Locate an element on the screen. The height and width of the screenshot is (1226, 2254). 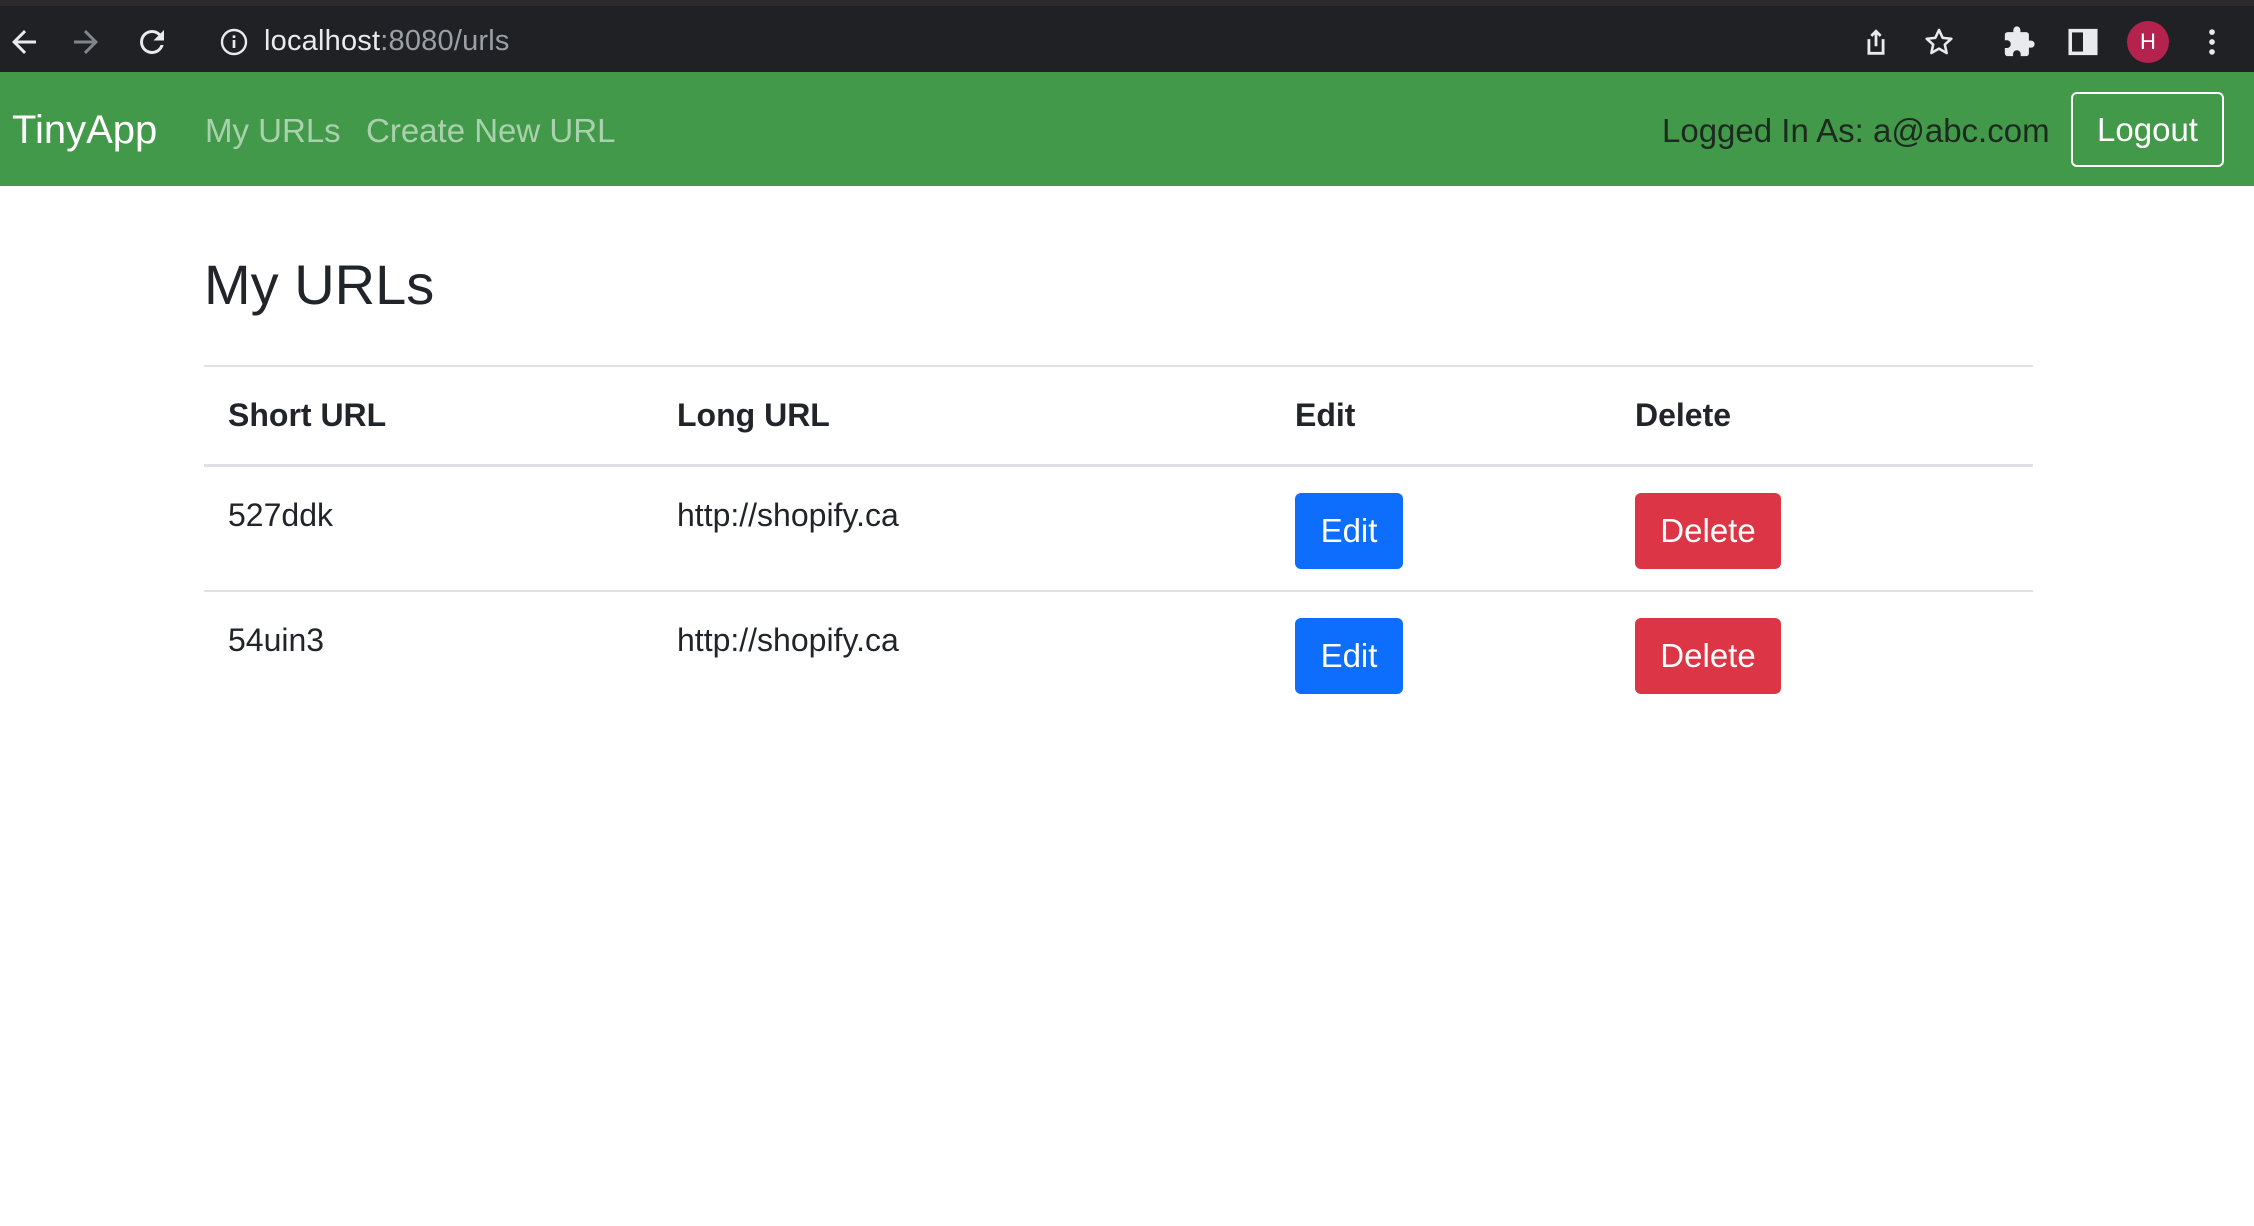
nav-link-my-urls: My URLs is located at coordinates (273, 131).